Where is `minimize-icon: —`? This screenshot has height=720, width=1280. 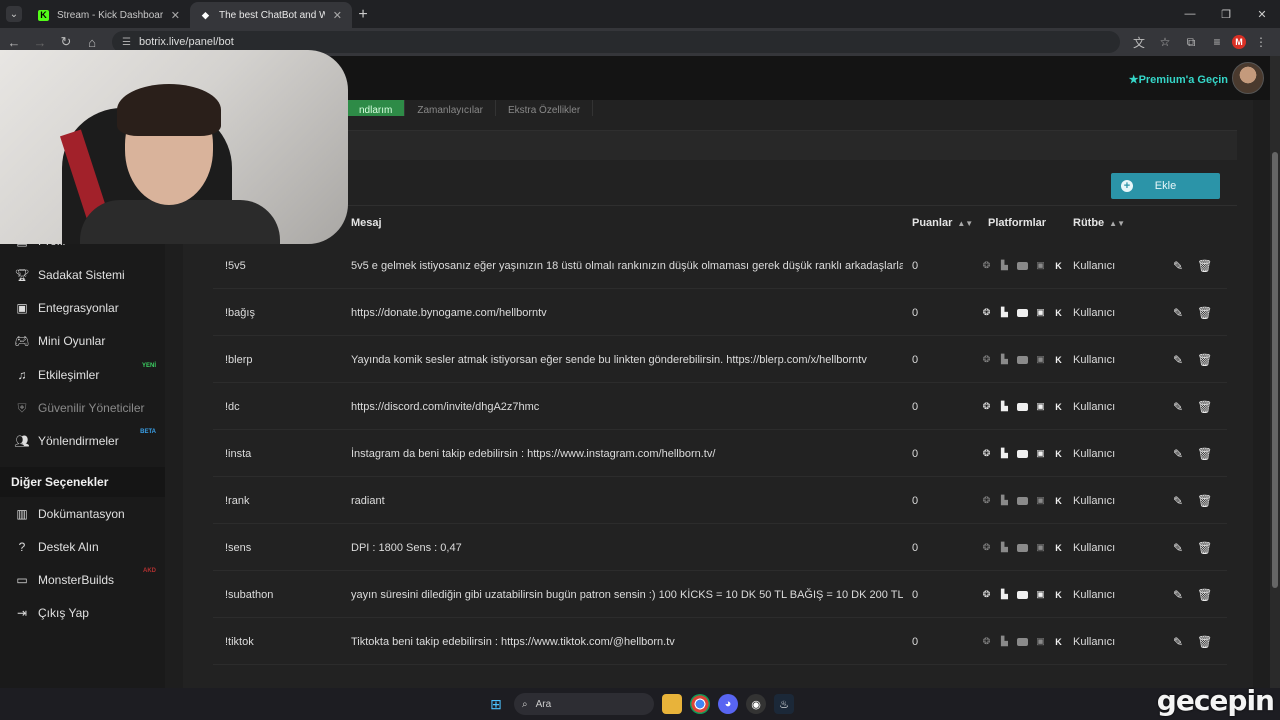
minimize-icon: — is located at coordinates (1190, 14).